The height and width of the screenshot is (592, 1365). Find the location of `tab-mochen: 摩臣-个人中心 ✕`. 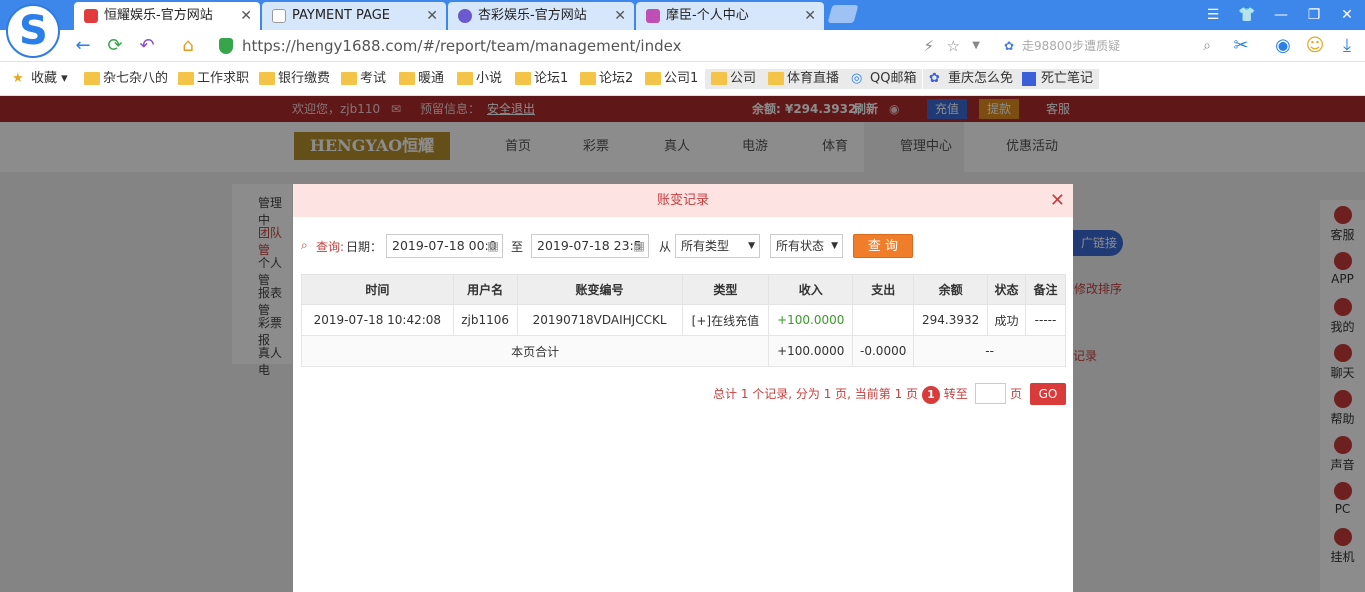

tab-mochen: 摩臣-个人中心 ✕ is located at coordinates (730, 16).